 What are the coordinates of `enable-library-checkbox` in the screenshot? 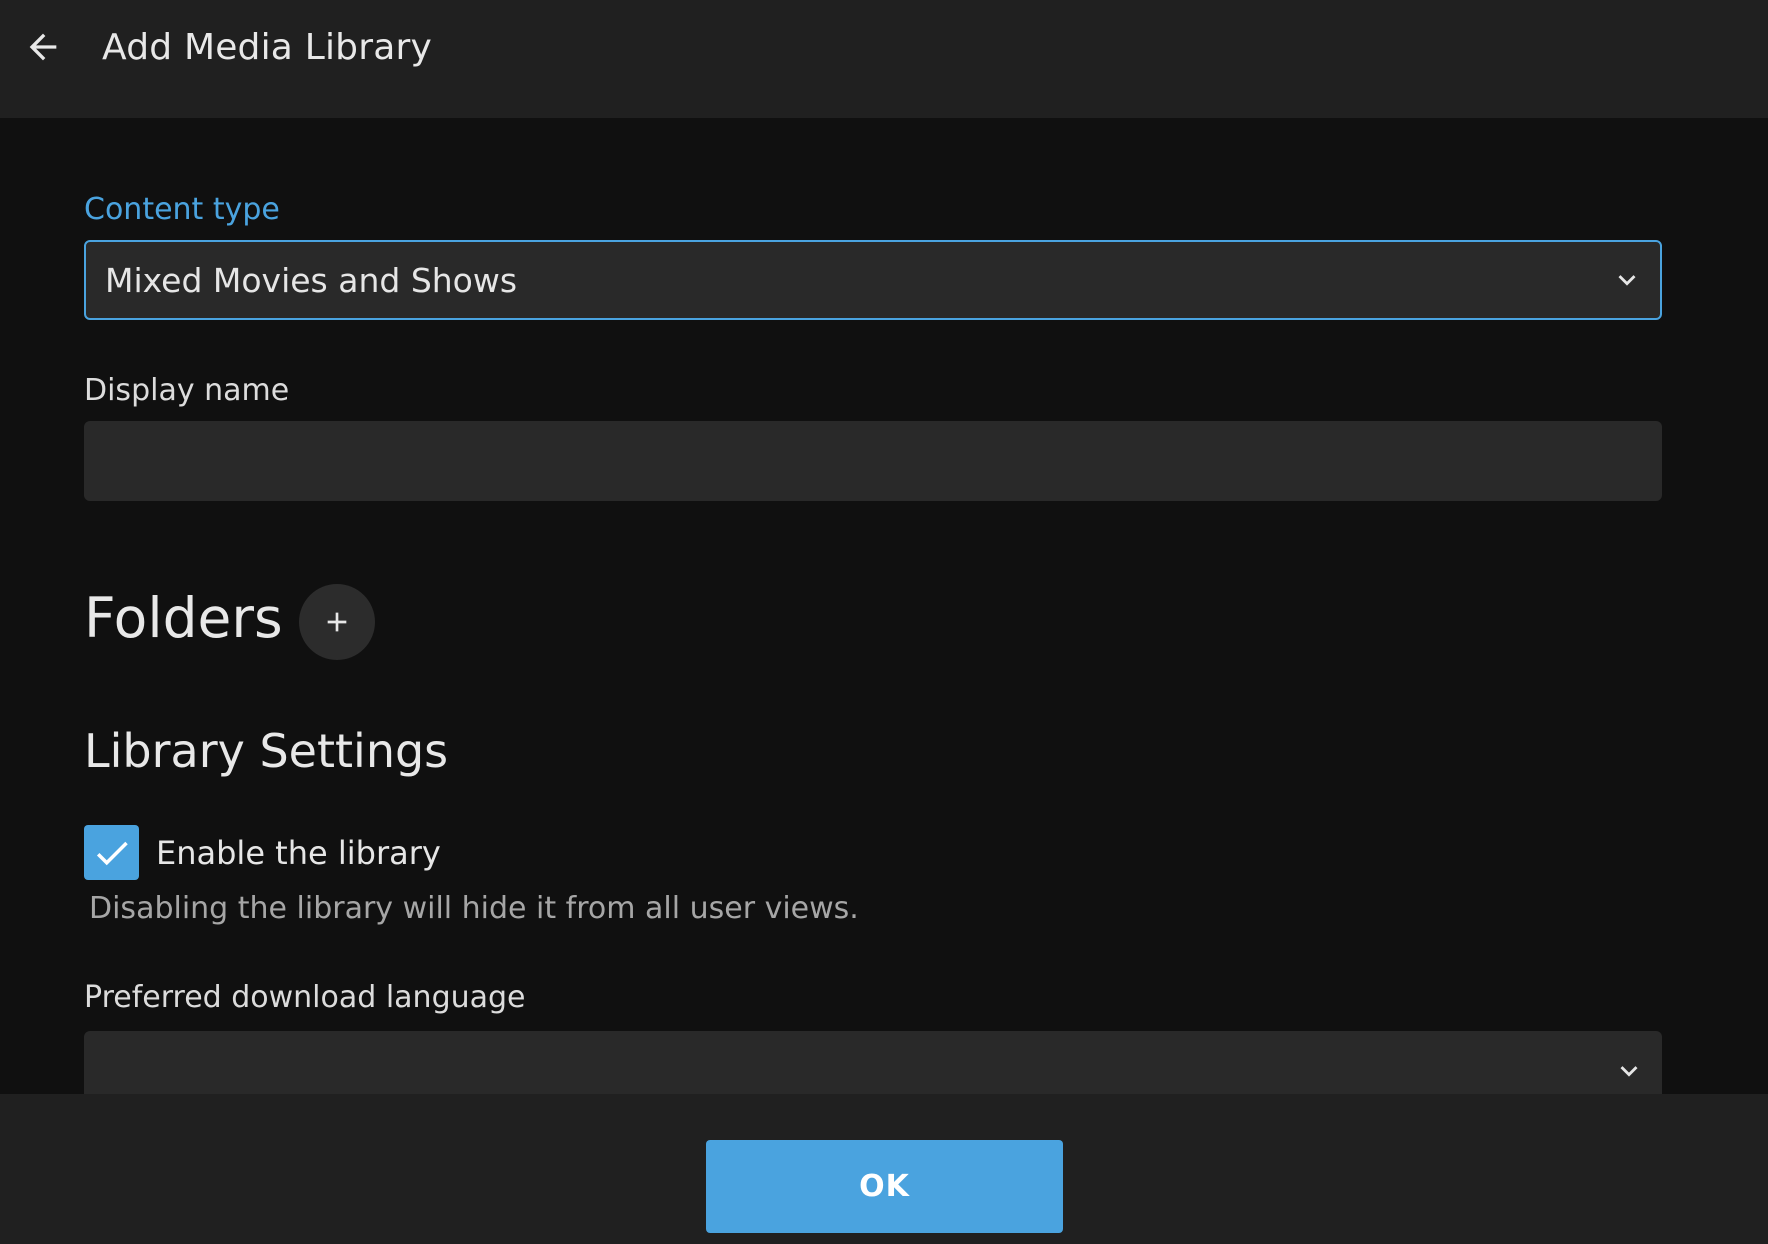 It's located at (111, 852).